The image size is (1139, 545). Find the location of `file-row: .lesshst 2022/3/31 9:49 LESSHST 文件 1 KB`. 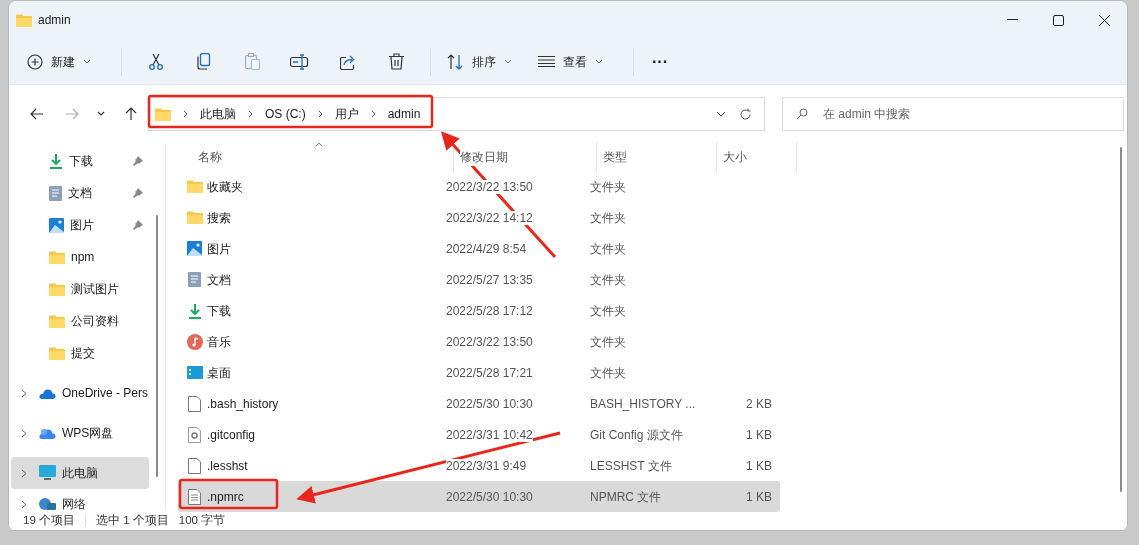

file-row: .lesshst 2022/3/31 9:49 LESSHST 文件 1 KB is located at coordinates (479, 465).